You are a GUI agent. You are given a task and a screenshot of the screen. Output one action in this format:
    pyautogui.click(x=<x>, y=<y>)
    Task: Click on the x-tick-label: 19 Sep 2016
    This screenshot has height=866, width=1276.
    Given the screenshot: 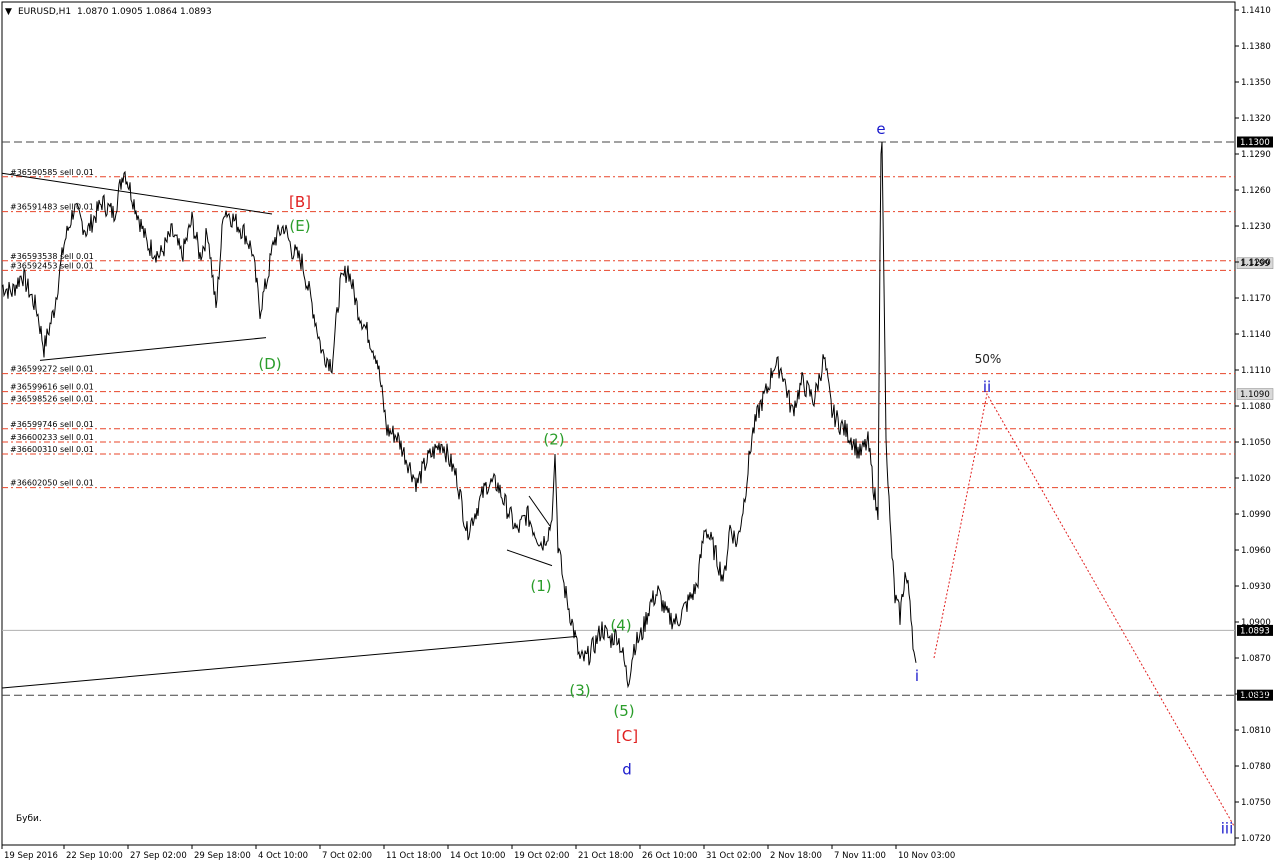 What is the action you would take?
    pyautogui.click(x=31, y=856)
    